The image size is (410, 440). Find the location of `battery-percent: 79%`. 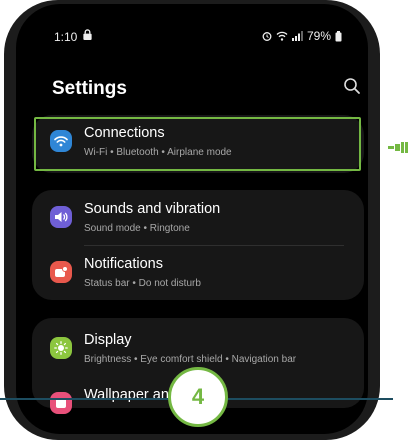

battery-percent: 79% is located at coordinates (318, 36).